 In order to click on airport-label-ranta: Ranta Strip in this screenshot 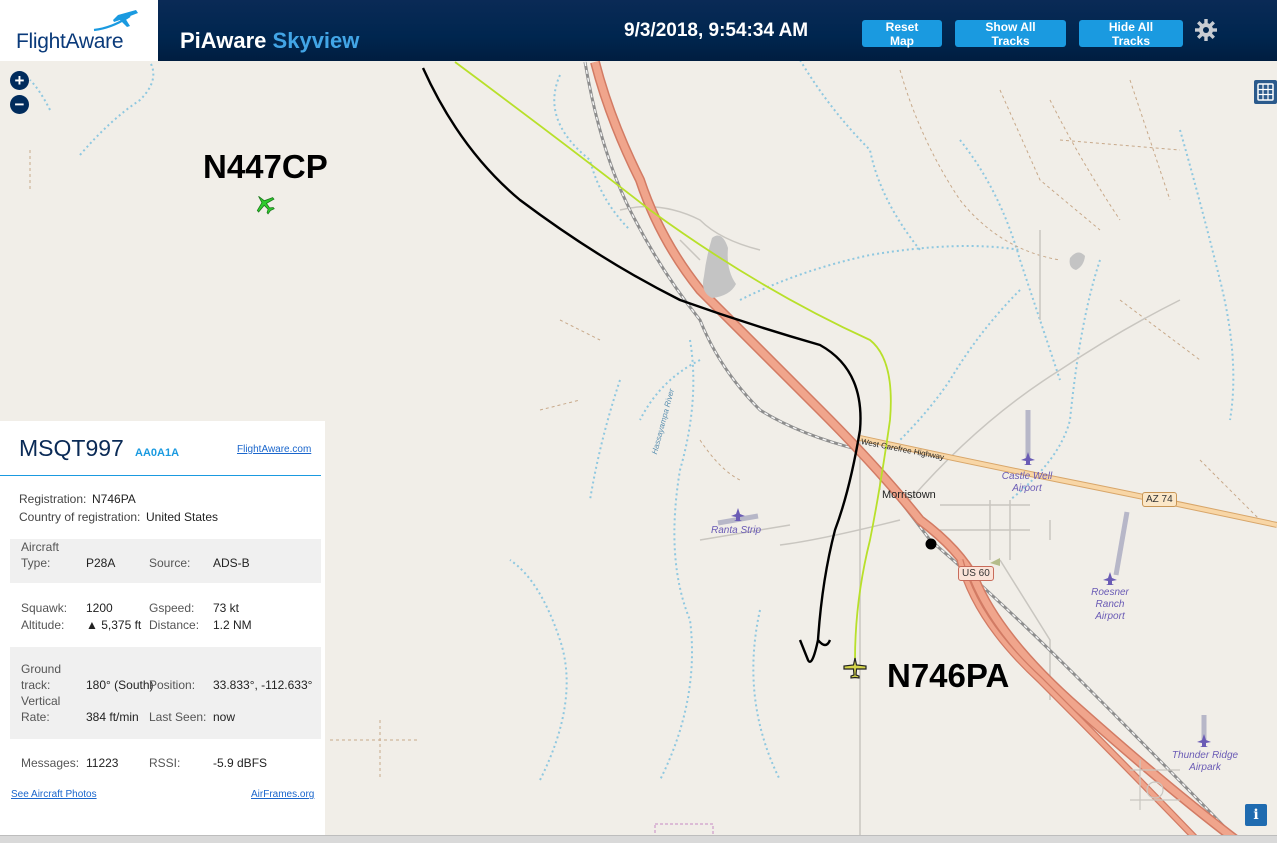, I will do `click(736, 530)`.